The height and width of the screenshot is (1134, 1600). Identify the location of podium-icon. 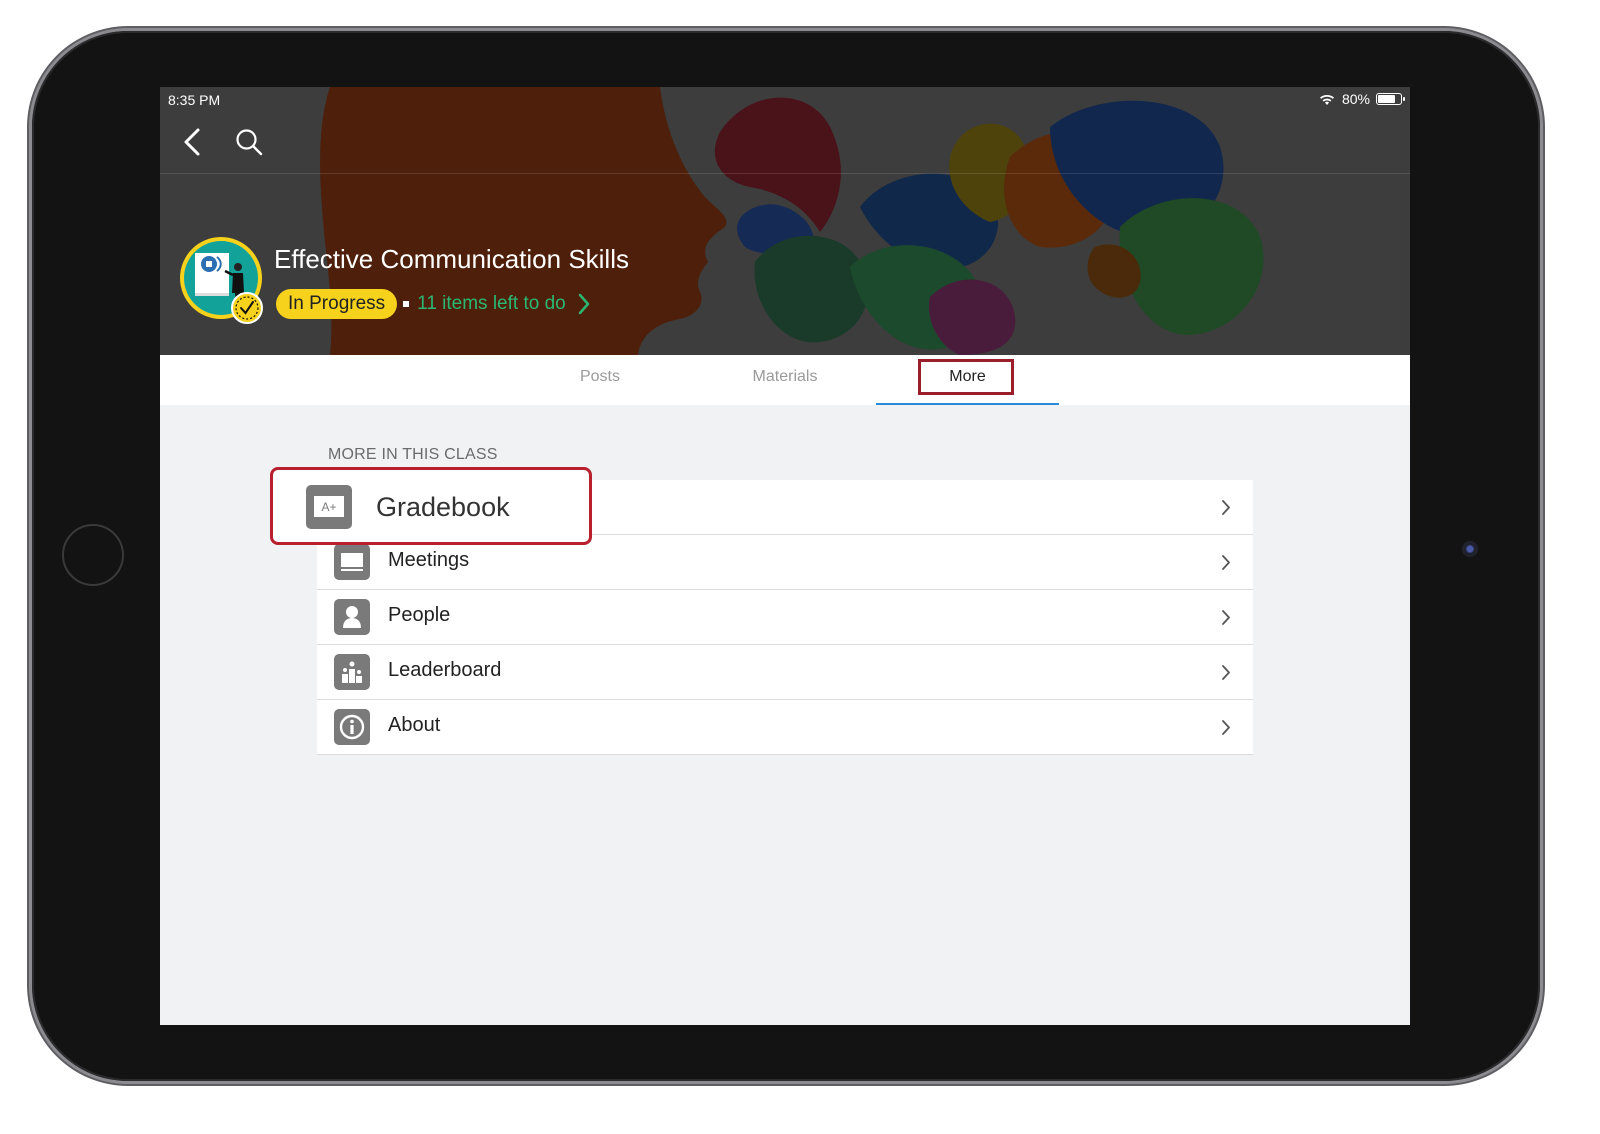
(352, 672).